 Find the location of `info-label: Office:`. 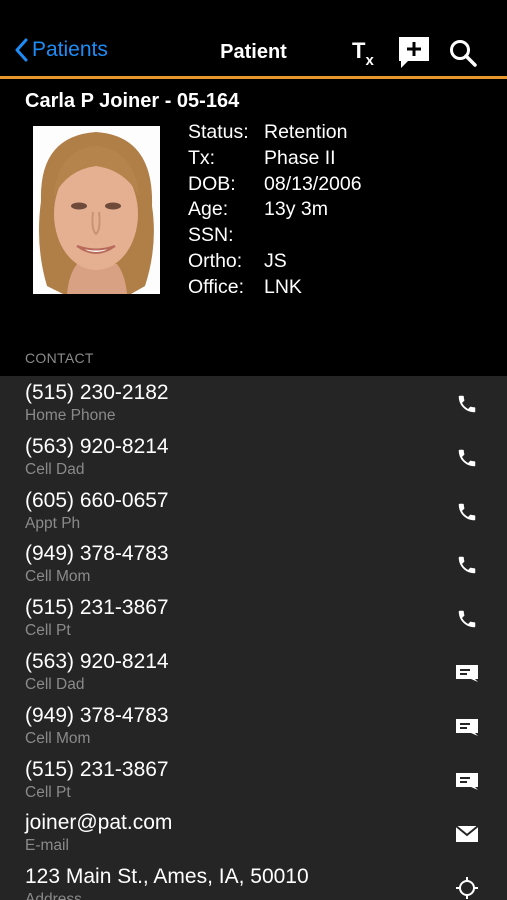

info-label: Office: is located at coordinates (216, 286).